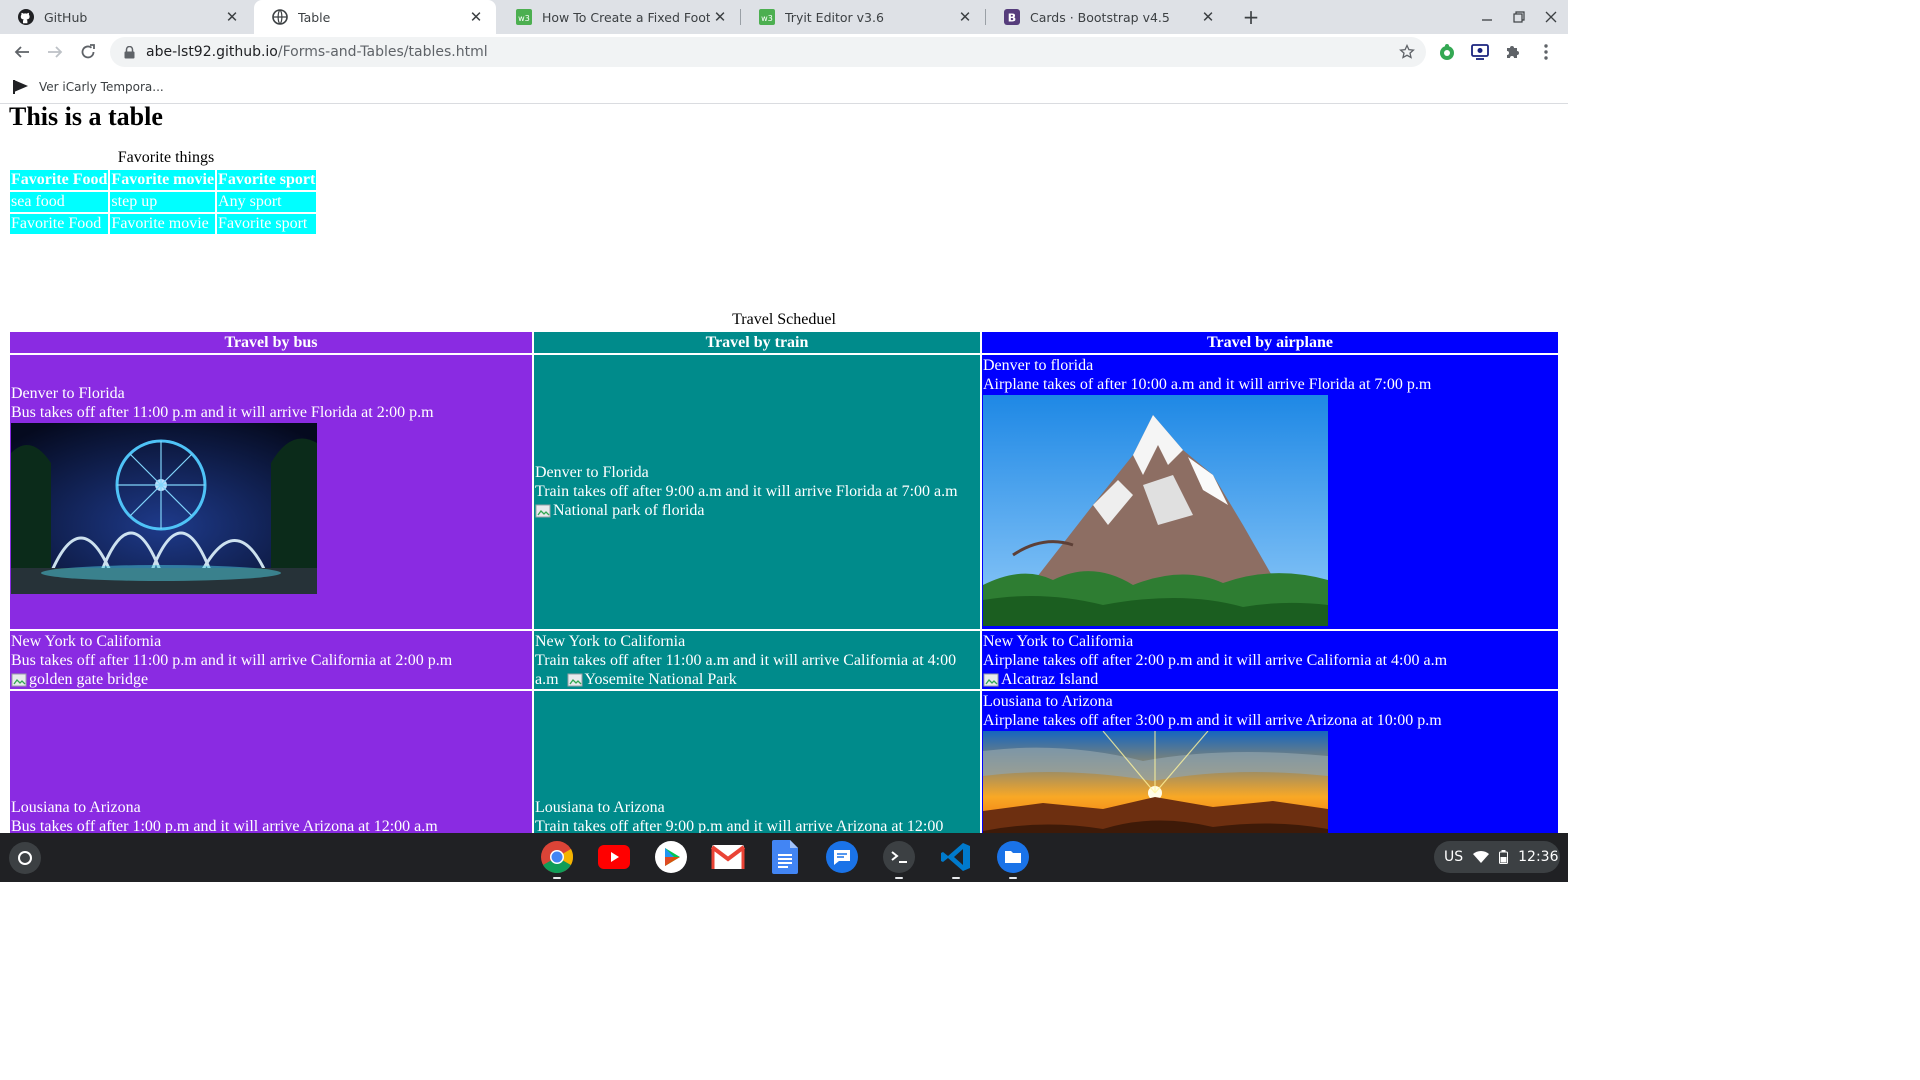 Image resolution: width=1920 pixels, height=1080 pixels. Describe the element at coordinates (375, 17) in the screenshot. I see `tab-table: Table ✕` at that location.